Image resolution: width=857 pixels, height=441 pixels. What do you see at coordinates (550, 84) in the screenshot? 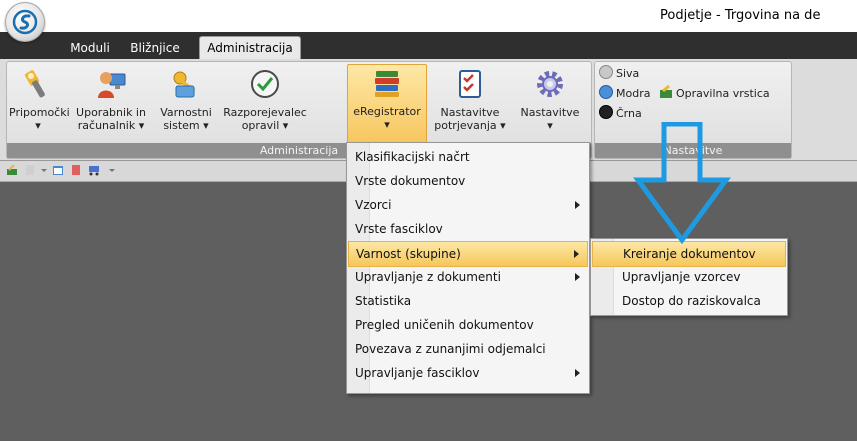
I see `gear-icon` at bounding box center [550, 84].